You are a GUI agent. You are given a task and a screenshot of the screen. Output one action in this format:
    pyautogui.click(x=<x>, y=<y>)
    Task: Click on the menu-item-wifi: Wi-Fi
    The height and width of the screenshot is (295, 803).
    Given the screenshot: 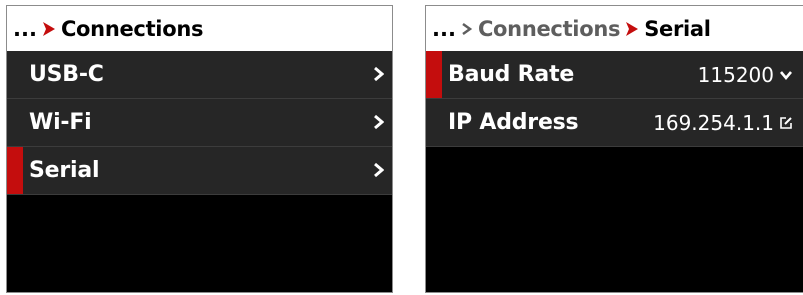 What is the action you would take?
    pyautogui.click(x=199, y=123)
    